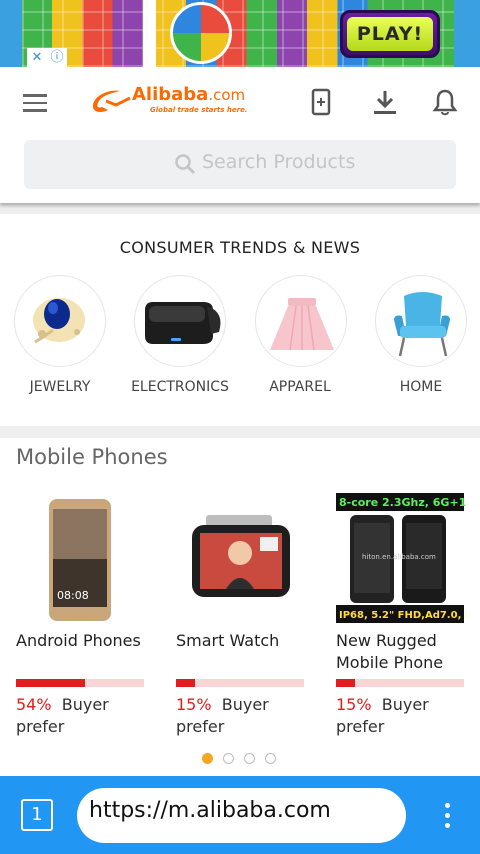  What do you see at coordinates (73, 595) in the screenshot?
I see `phone-screen-time: 08:08` at bounding box center [73, 595].